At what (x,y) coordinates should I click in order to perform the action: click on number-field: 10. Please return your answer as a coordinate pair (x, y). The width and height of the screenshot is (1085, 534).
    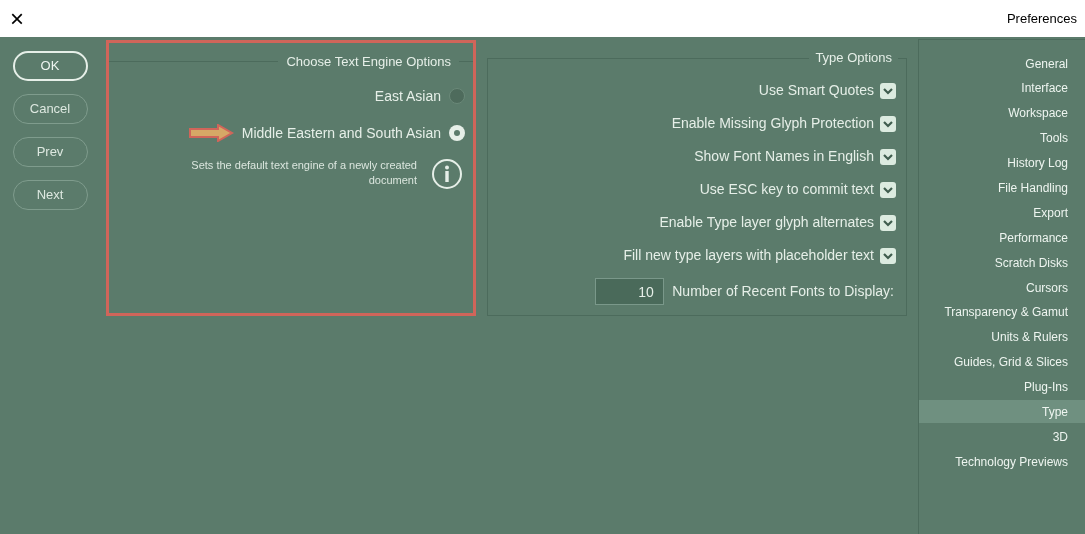
    Looking at the image, I should click on (630, 291).